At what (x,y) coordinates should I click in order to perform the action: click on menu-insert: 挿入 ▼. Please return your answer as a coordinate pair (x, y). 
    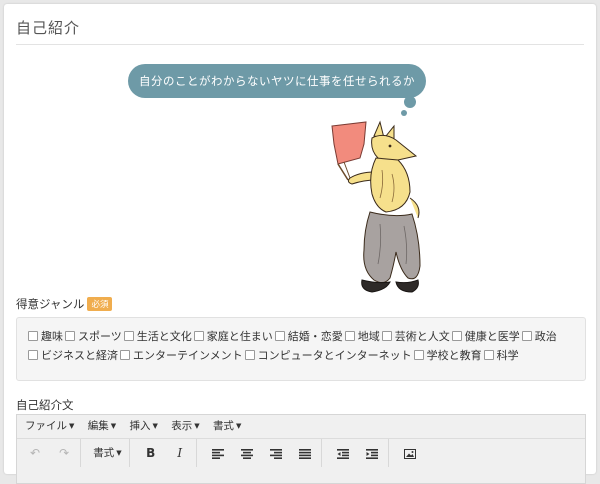
    Looking at the image, I should click on (143, 426).